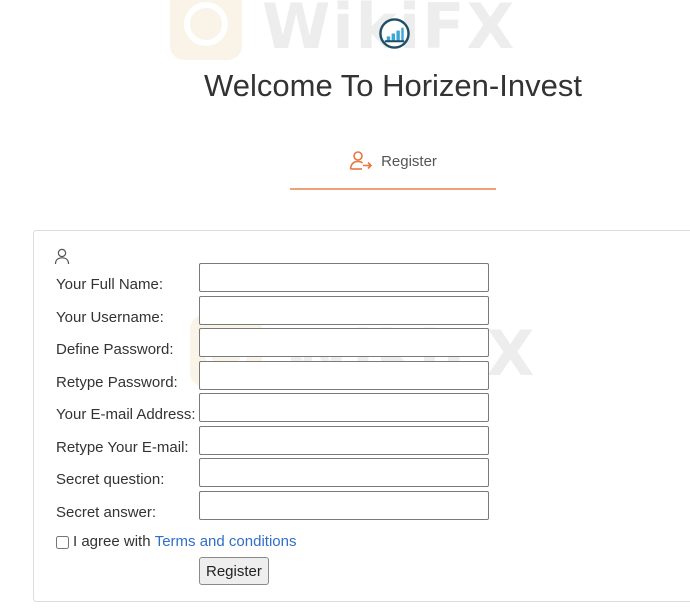 Image resolution: width=690 pixels, height=612 pixels. I want to click on terms-agreement: I agree with Terms and conditions, so click(176, 542).